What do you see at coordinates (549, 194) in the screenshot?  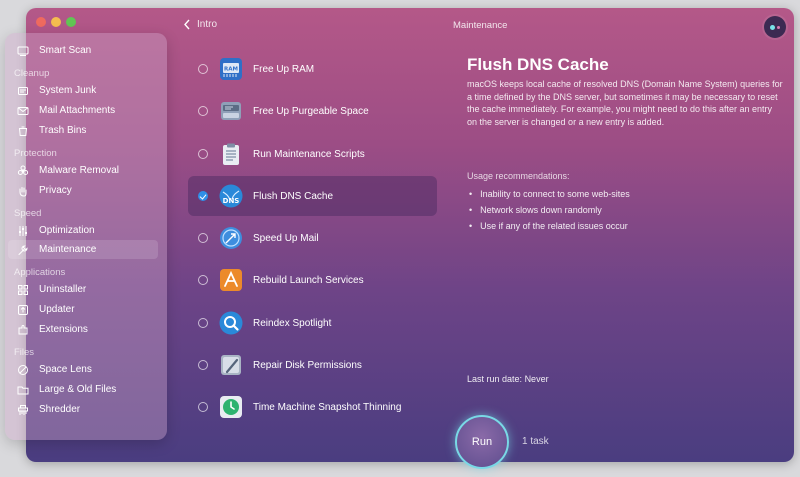 I see `usage-item: • Inability to connect to some web-sites` at bounding box center [549, 194].